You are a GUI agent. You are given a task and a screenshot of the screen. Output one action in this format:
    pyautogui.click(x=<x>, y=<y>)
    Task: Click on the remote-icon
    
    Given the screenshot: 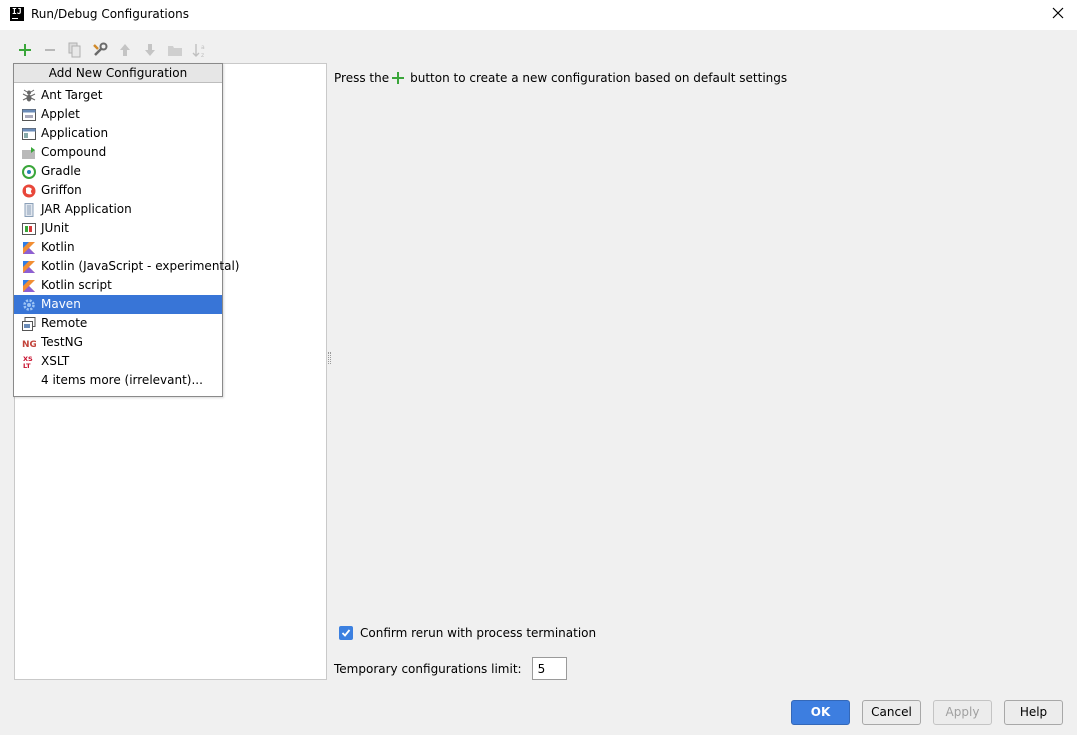 What is the action you would take?
    pyautogui.click(x=29, y=323)
    